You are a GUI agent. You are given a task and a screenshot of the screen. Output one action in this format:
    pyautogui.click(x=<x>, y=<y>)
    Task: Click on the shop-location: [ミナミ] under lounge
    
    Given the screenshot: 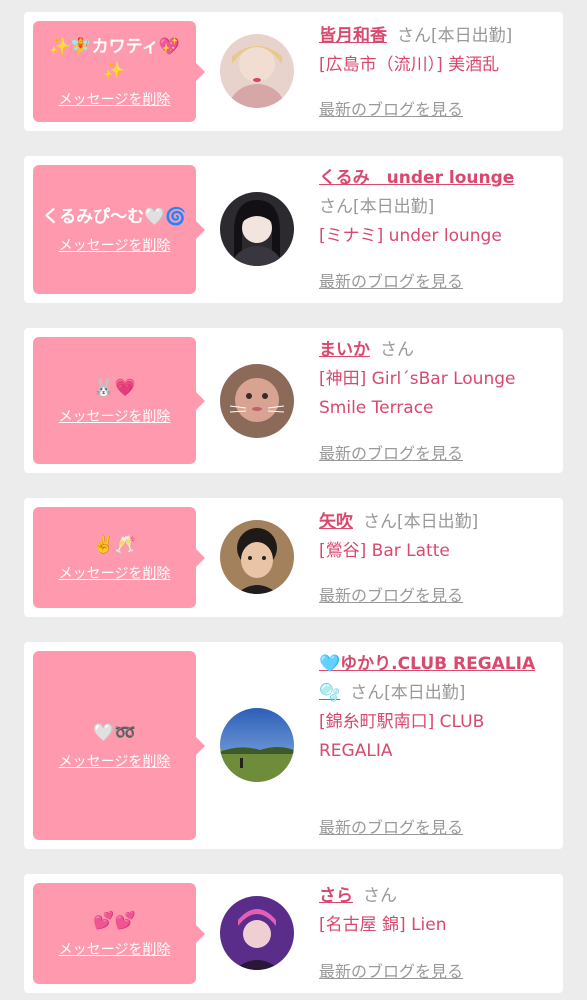 What is the action you would take?
    pyautogui.click(x=410, y=236)
    